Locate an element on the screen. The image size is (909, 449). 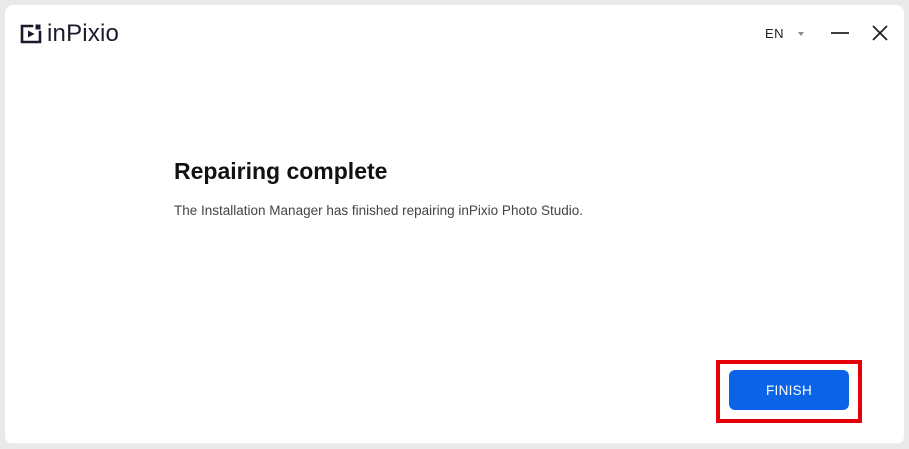
minimize-button is located at coordinates (840, 33).